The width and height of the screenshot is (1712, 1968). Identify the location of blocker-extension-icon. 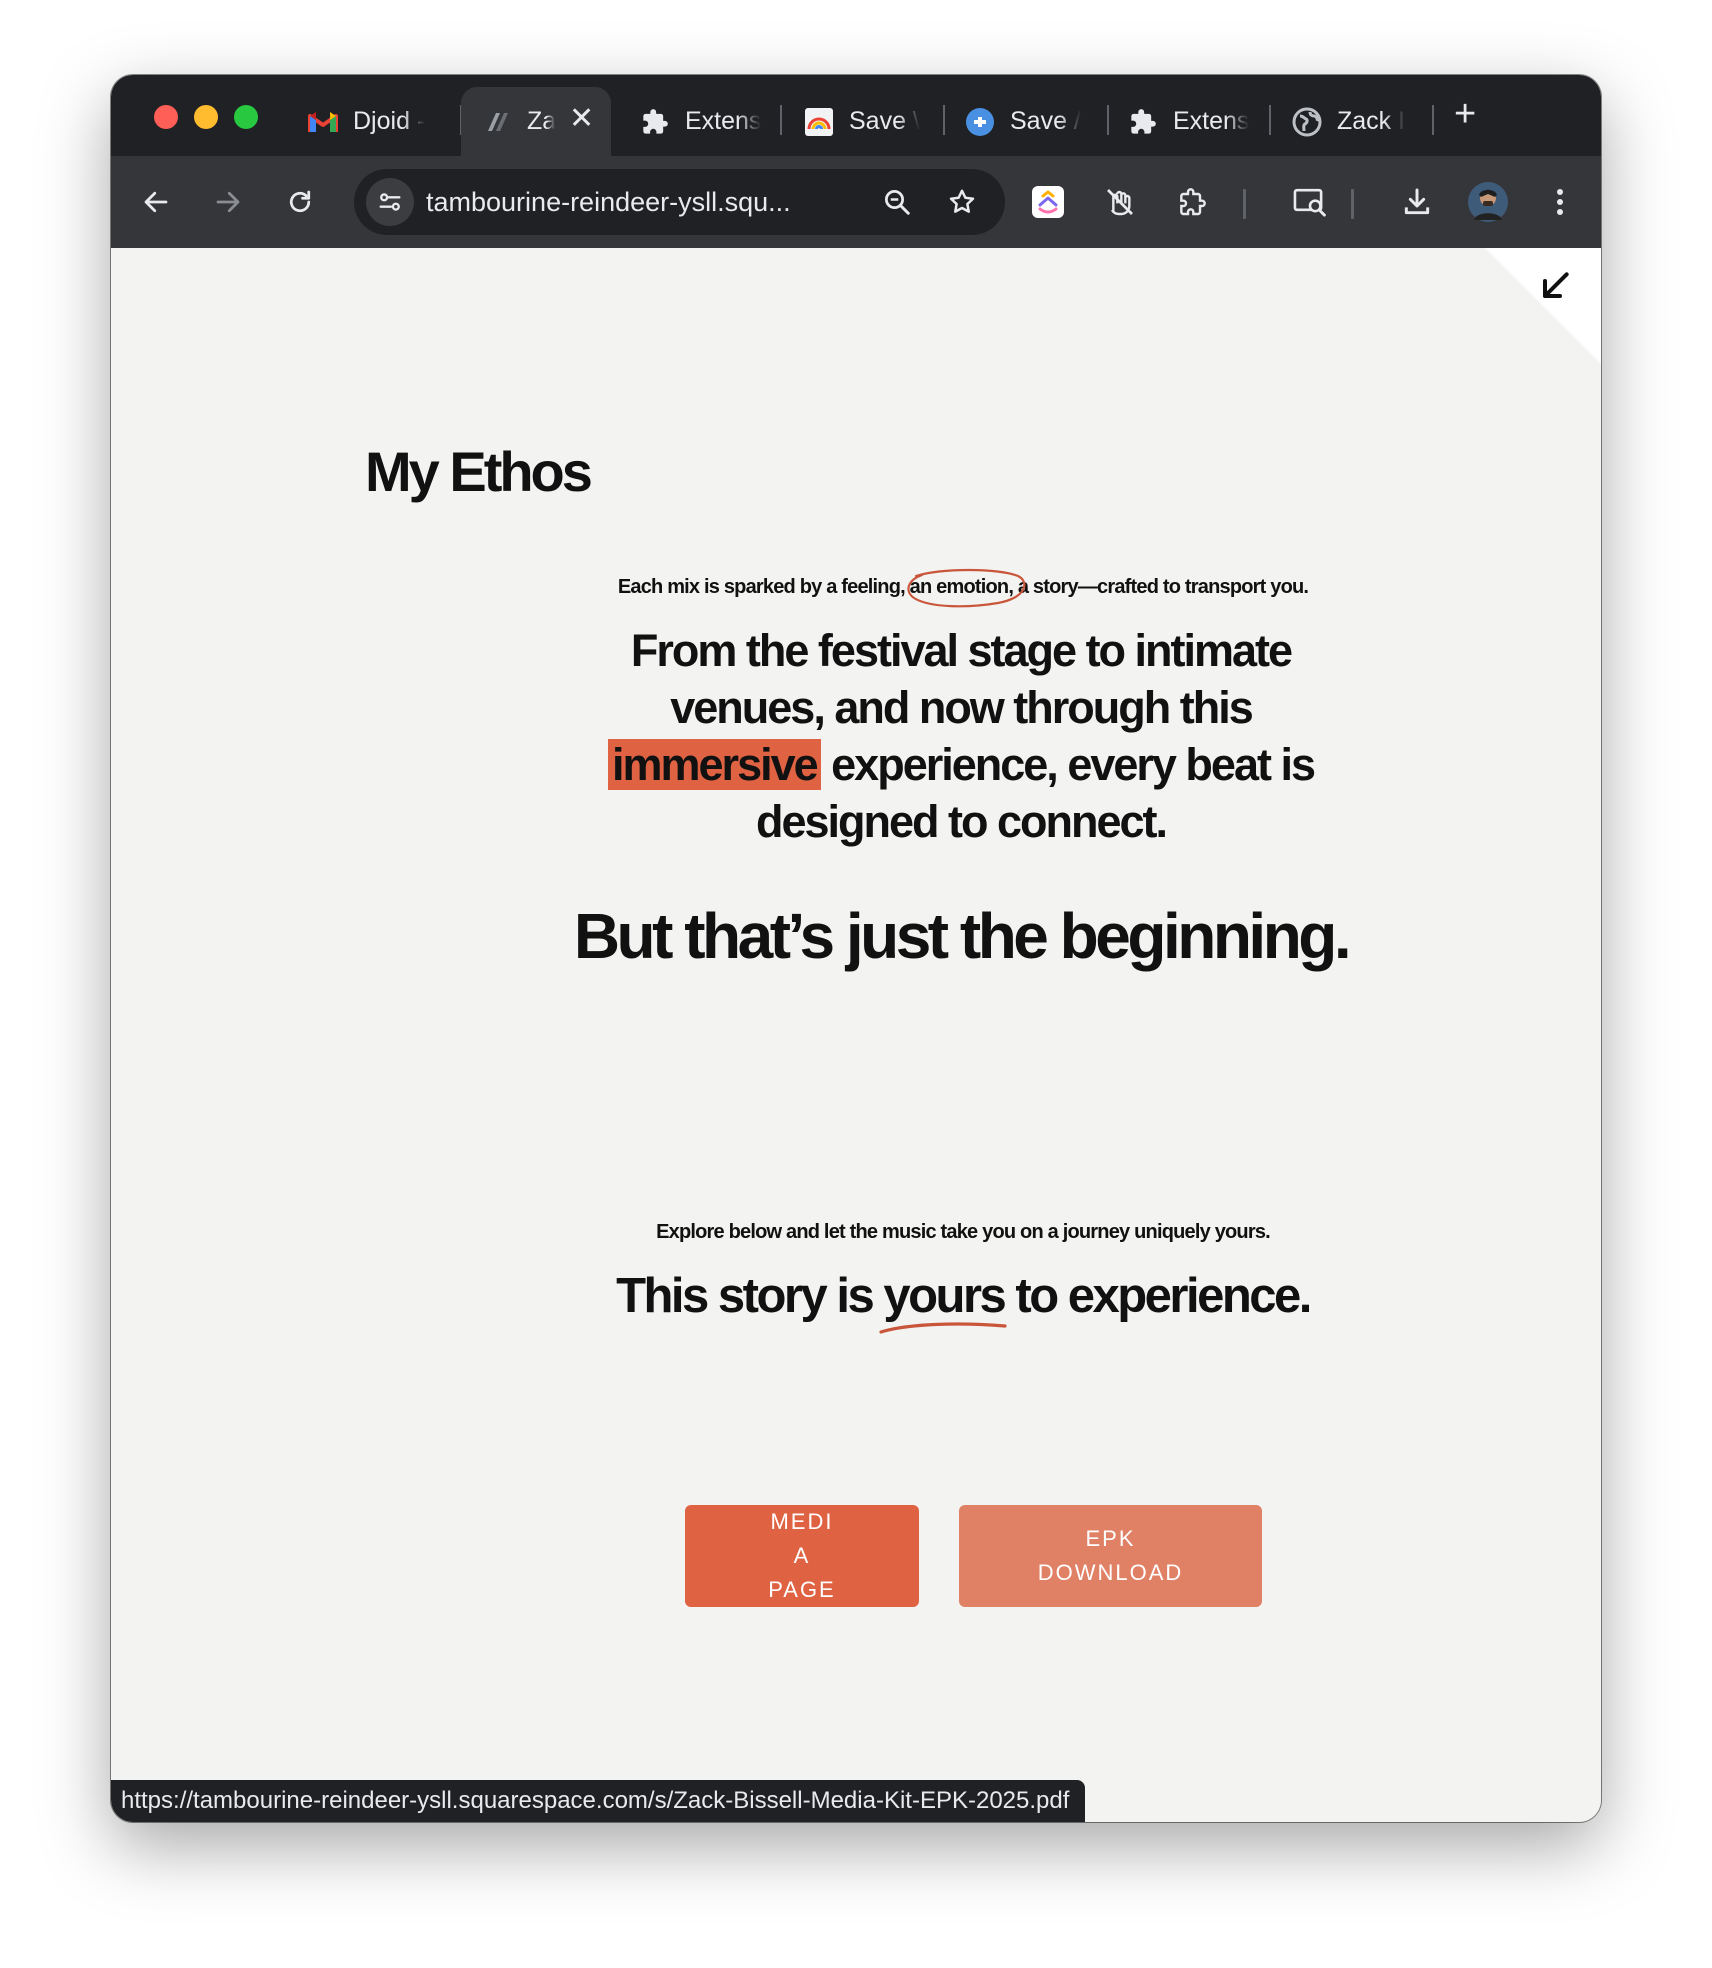
(1120, 202).